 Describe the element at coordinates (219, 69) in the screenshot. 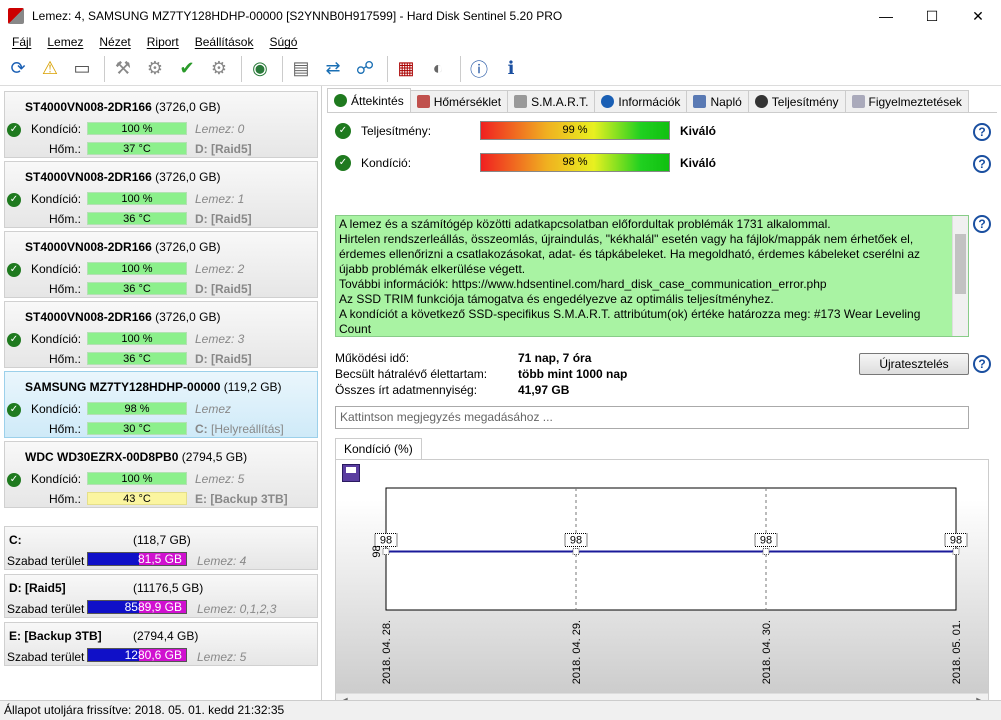

I see `tool-alt-icon: ⚙` at that location.